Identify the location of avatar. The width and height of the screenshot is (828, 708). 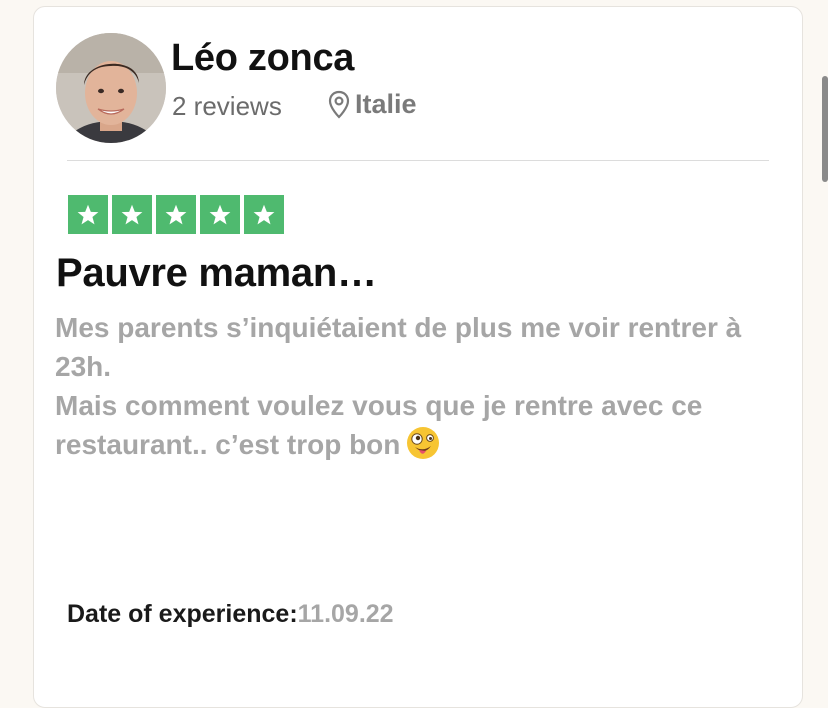
(111, 88).